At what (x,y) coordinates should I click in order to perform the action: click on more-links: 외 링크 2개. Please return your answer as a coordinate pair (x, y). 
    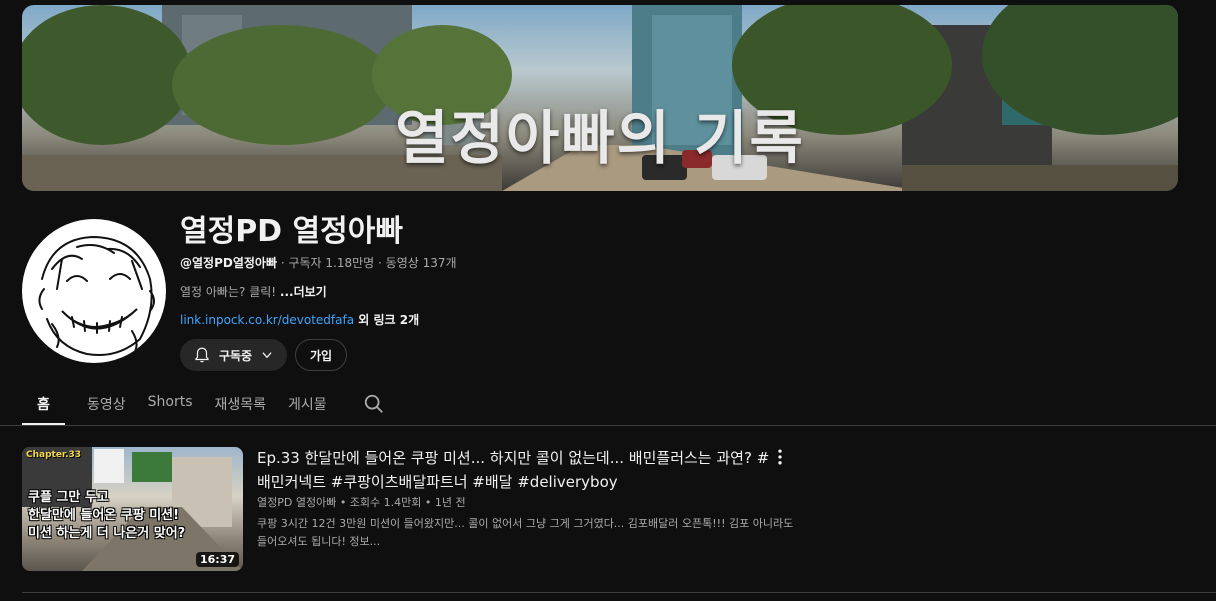
    Looking at the image, I should click on (386, 320).